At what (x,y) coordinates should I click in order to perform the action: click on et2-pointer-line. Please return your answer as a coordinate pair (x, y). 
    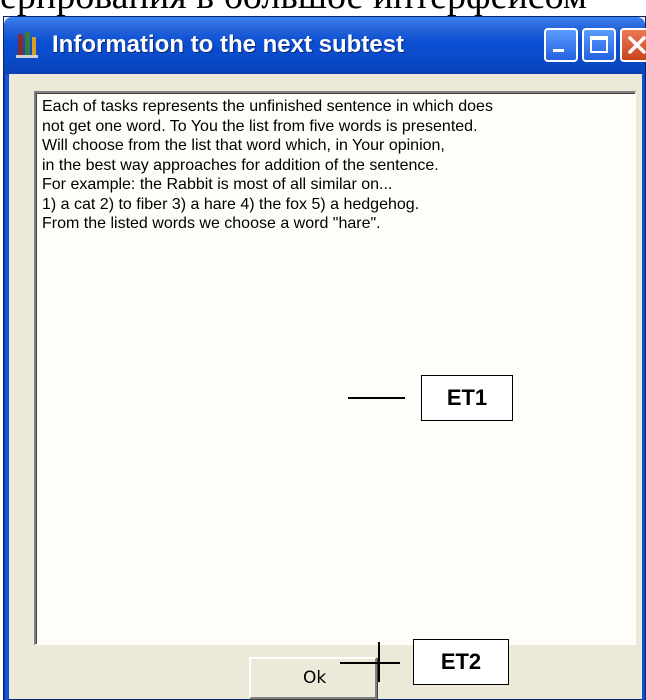
    Looking at the image, I should click on (370, 663).